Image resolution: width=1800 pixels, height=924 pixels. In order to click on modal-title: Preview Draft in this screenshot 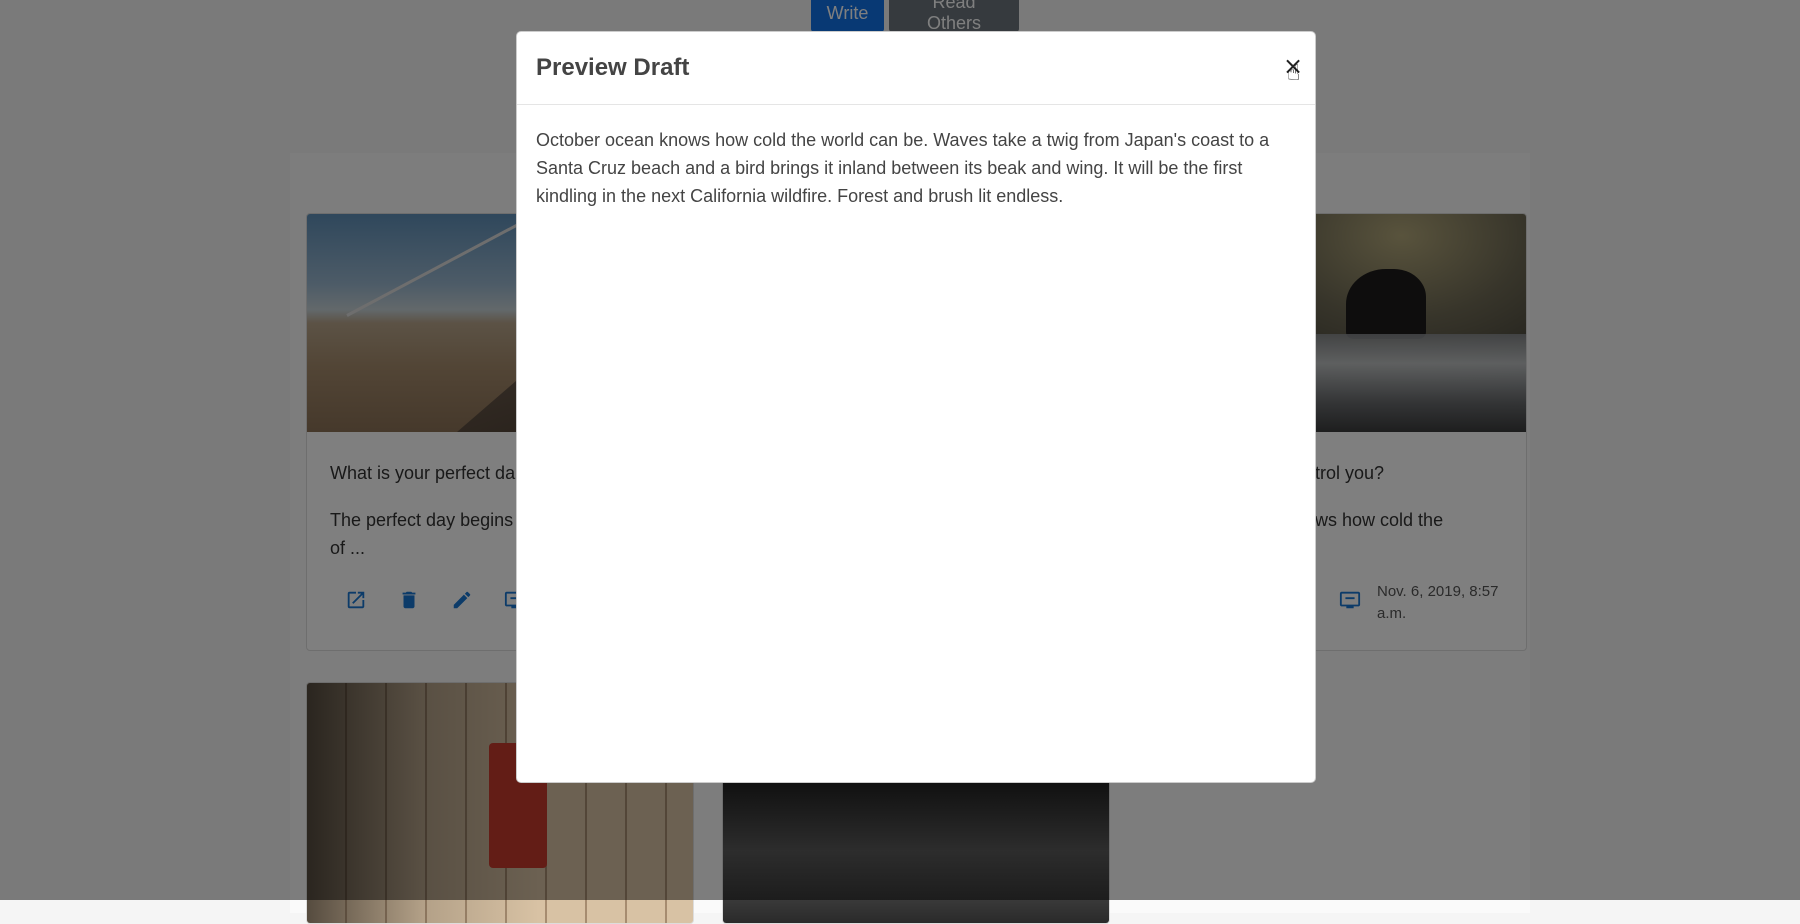, I will do `click(613, 67)`.